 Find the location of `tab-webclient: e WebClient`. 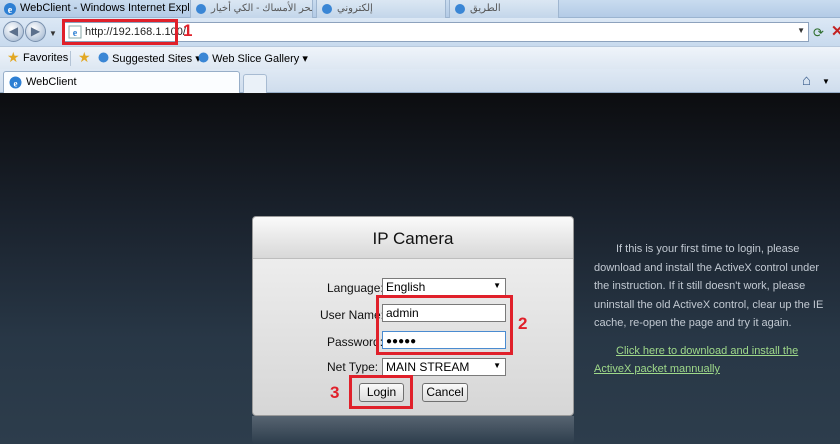

tab-webclient: e WebClient is located at coordinates (121, 82).